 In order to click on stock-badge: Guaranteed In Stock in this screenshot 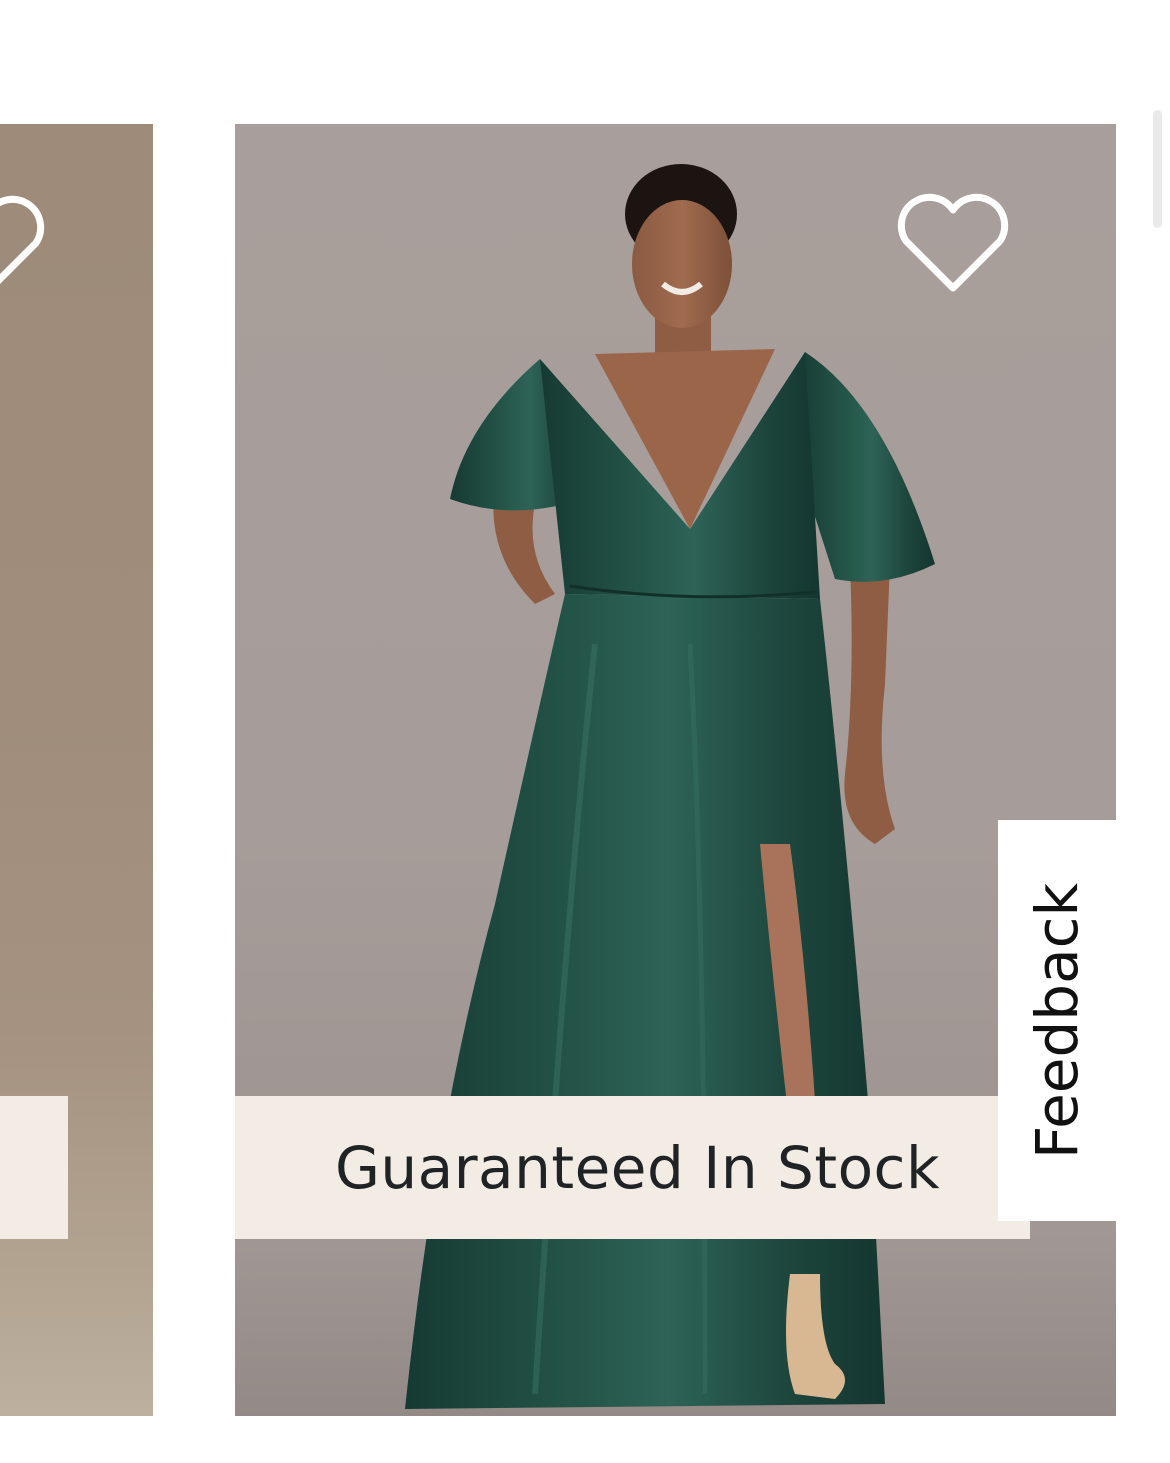, I will do `click(632, 1167)`.